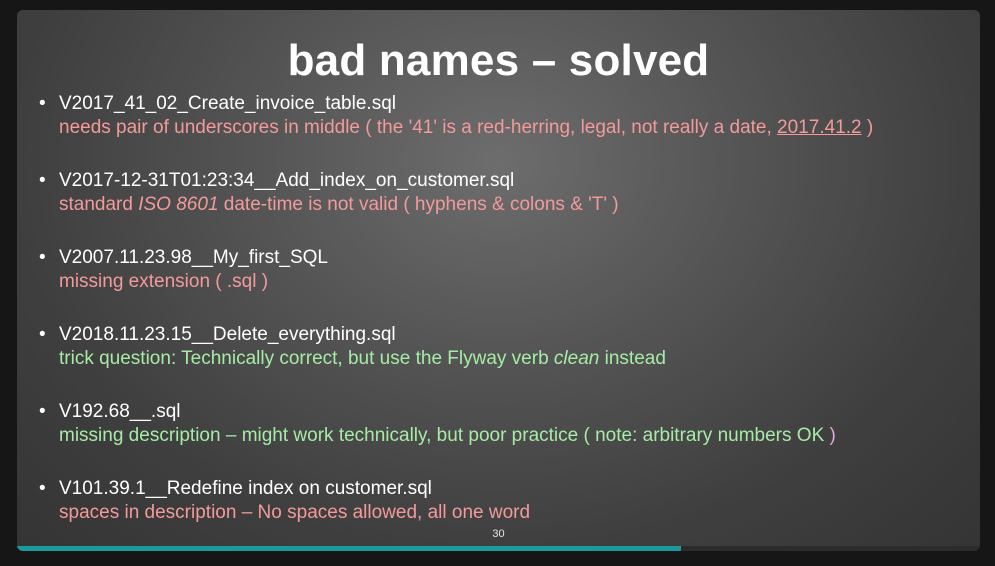  Describe the element at coordinates (164, 281) in the screenshot. I see `explanation-note: missing extension ( .sql )` at that location.